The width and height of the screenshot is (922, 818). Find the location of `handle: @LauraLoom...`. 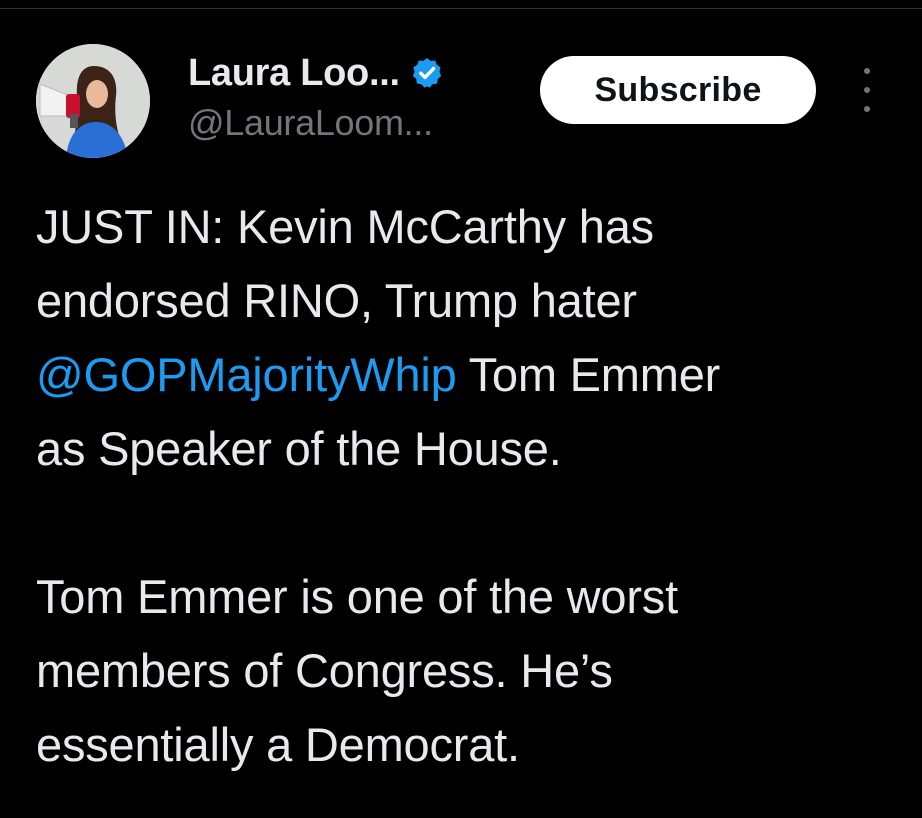

handle: @LauraLoom... is located at coordinates (353, 123).